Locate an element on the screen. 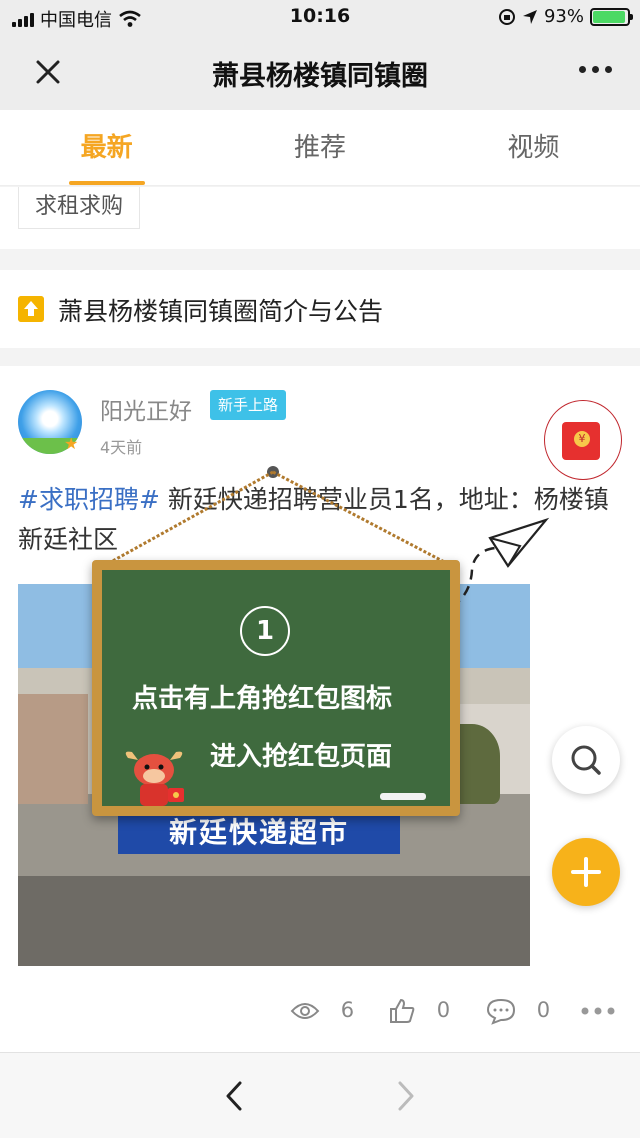 The width and height of the screenshot is (640, 1138). ox-mascot-icon is located at coordinates (154, 778).